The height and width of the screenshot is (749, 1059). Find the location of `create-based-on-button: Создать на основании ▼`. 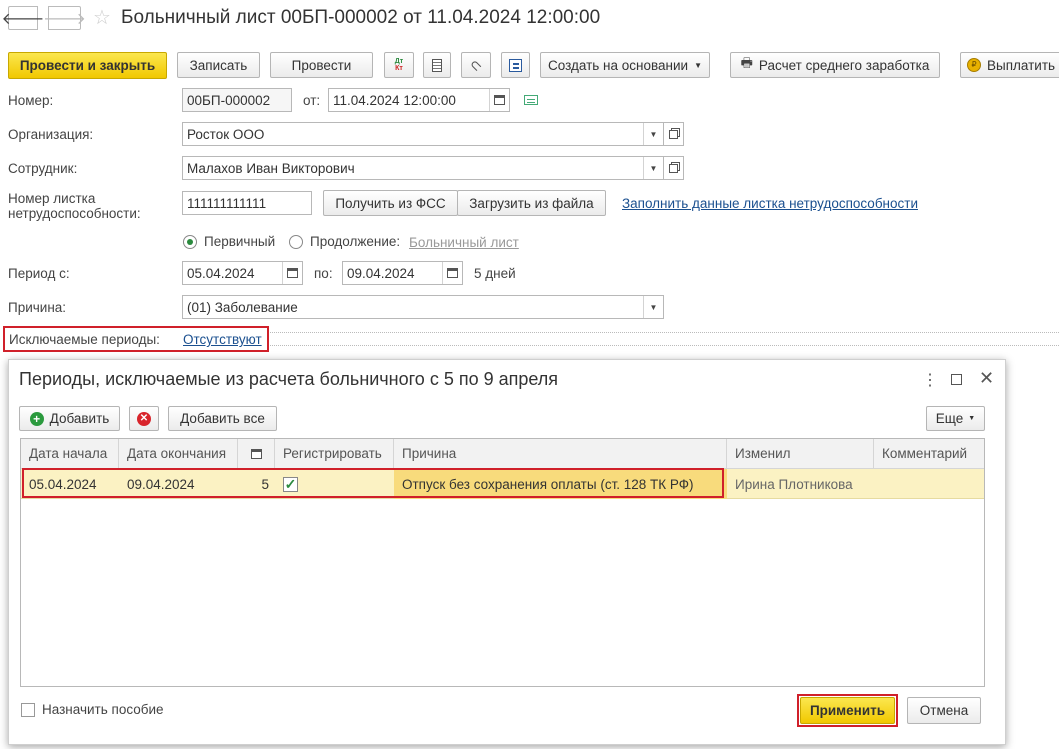

create-based-on-button: Создать на основании ▼ is located at coordinates (625, 65).